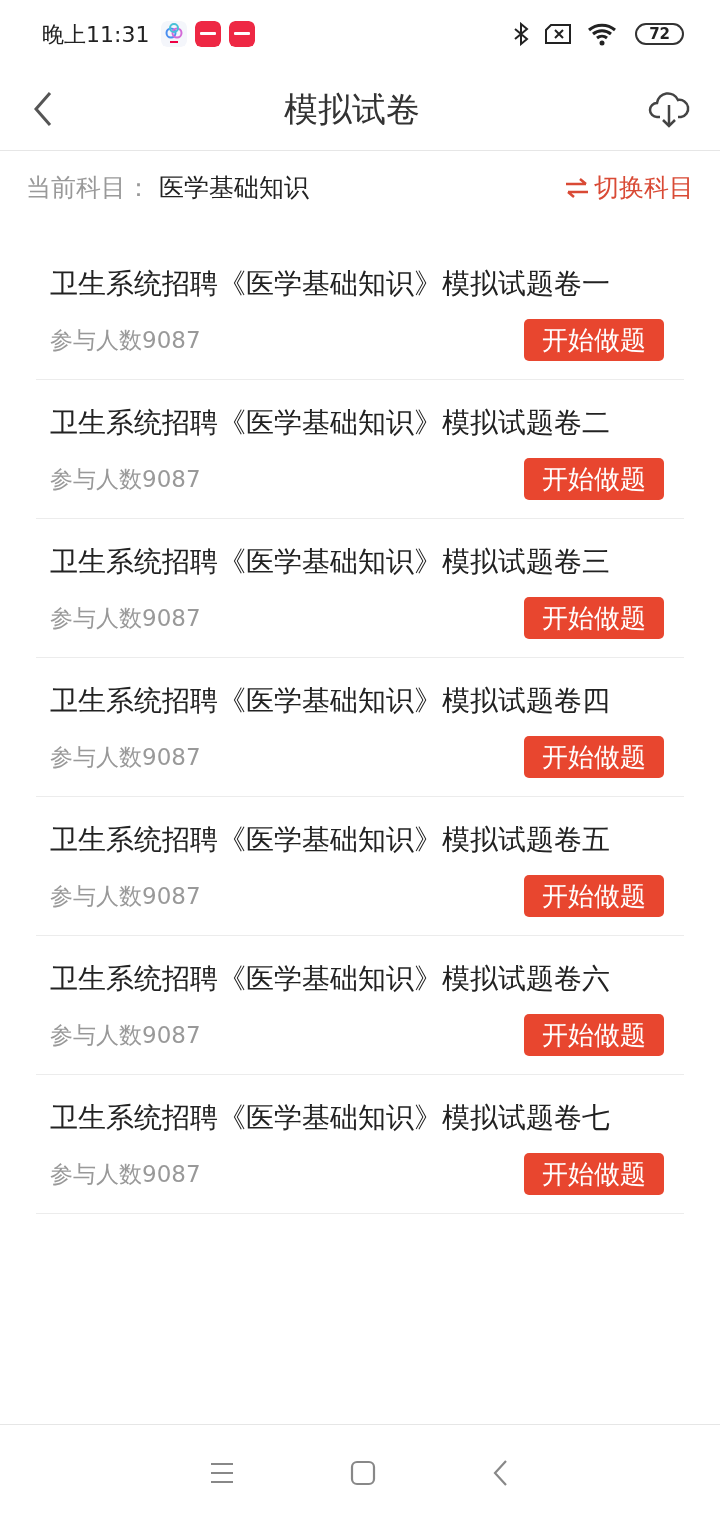  Describe the element at coordinates (501, 1472) in the screenshot. I see `back-icon` at that location.